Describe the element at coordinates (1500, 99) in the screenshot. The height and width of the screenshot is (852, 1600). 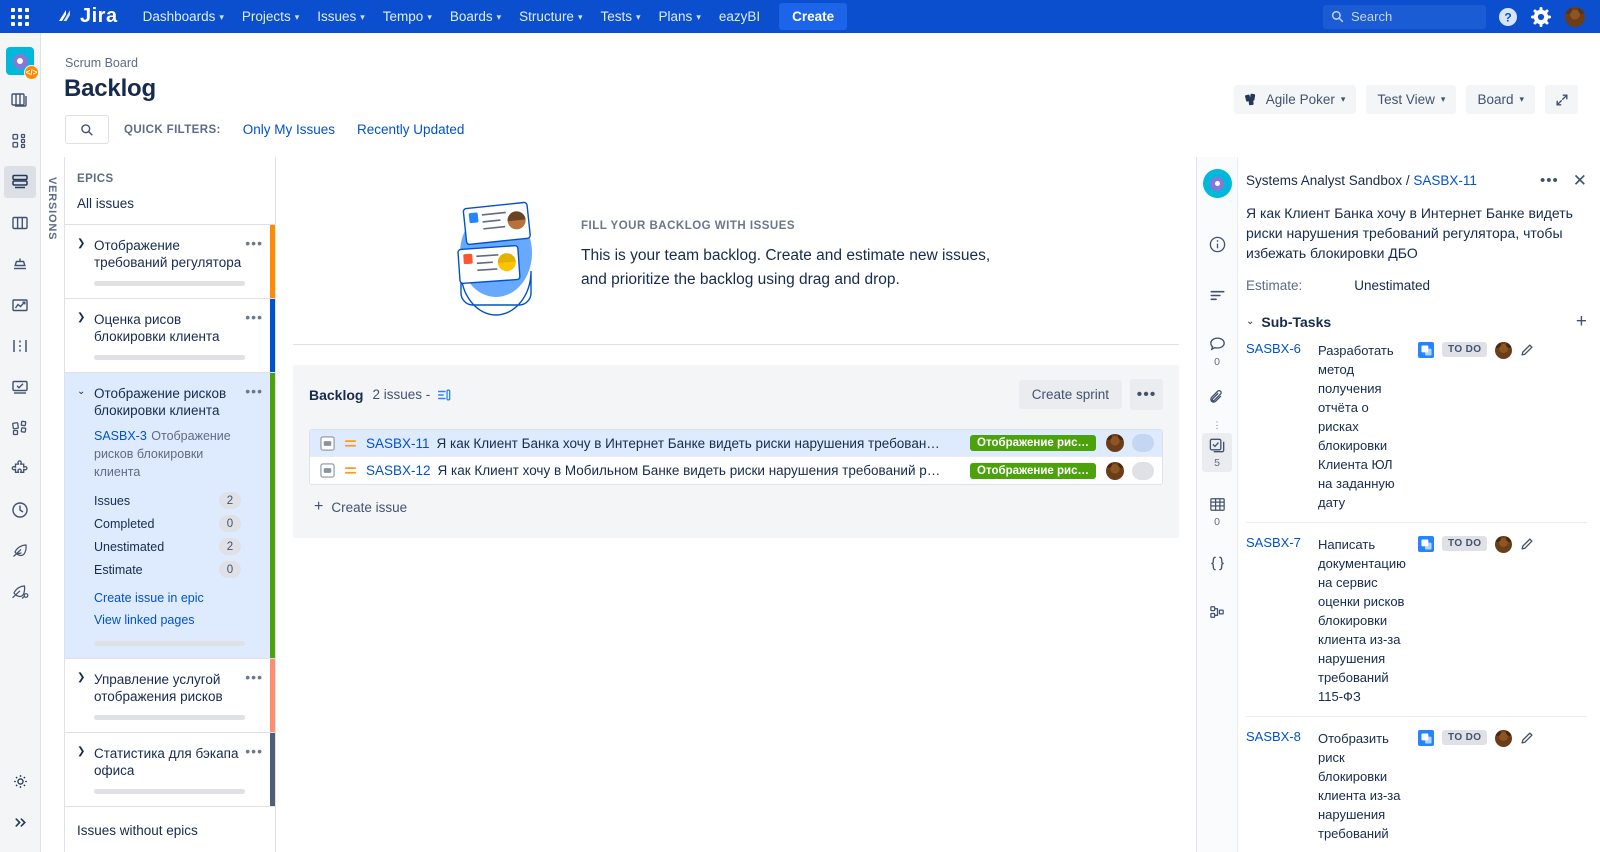
I see `board-menu-button: Board ▾` at that location.